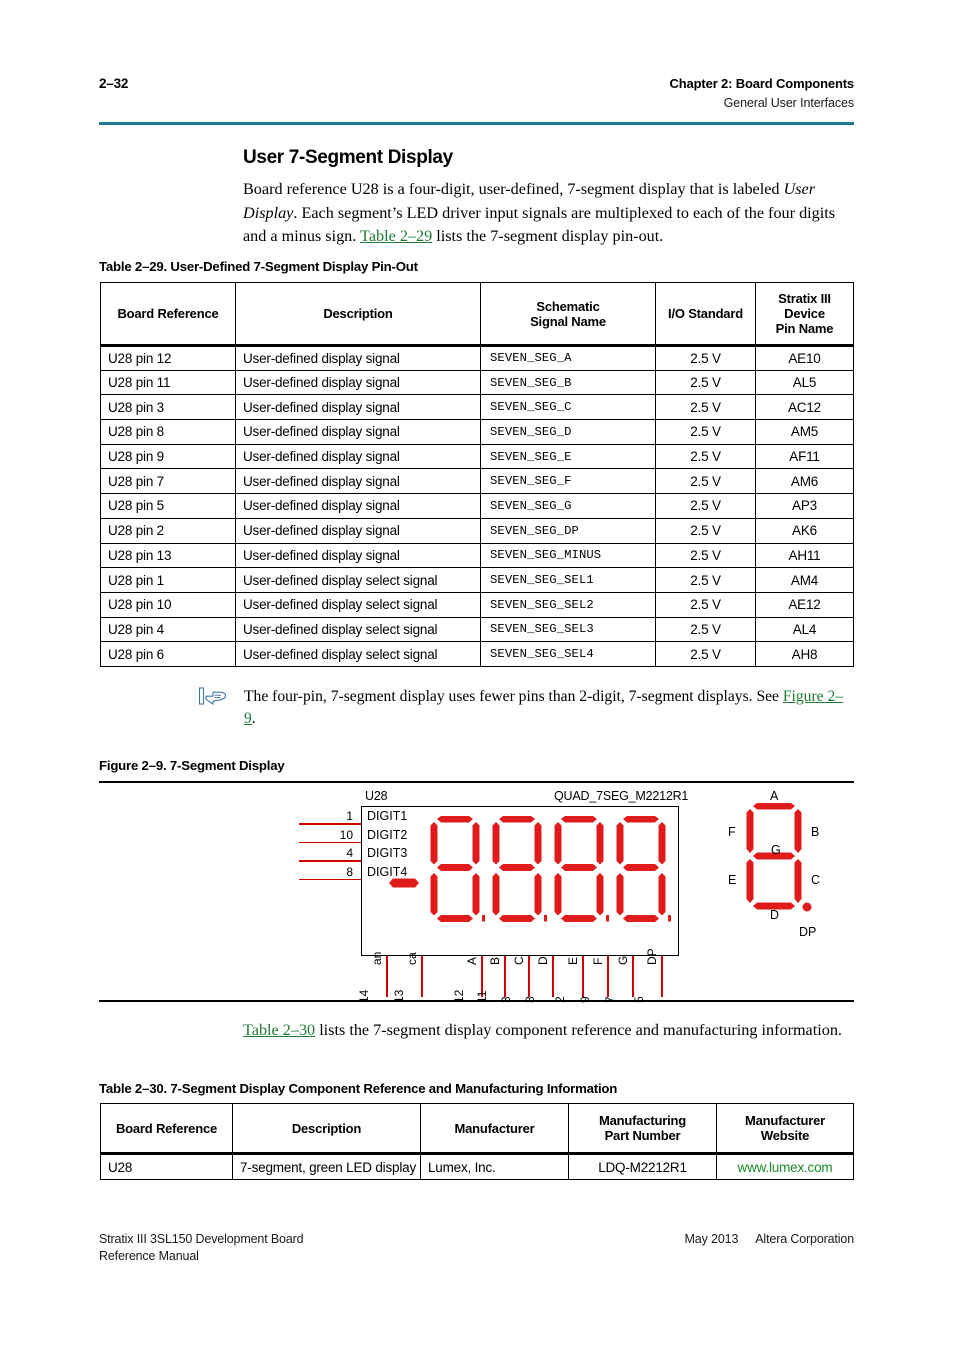  I want to click on link-table-2-29: Table 2–29, so click(396, 236).